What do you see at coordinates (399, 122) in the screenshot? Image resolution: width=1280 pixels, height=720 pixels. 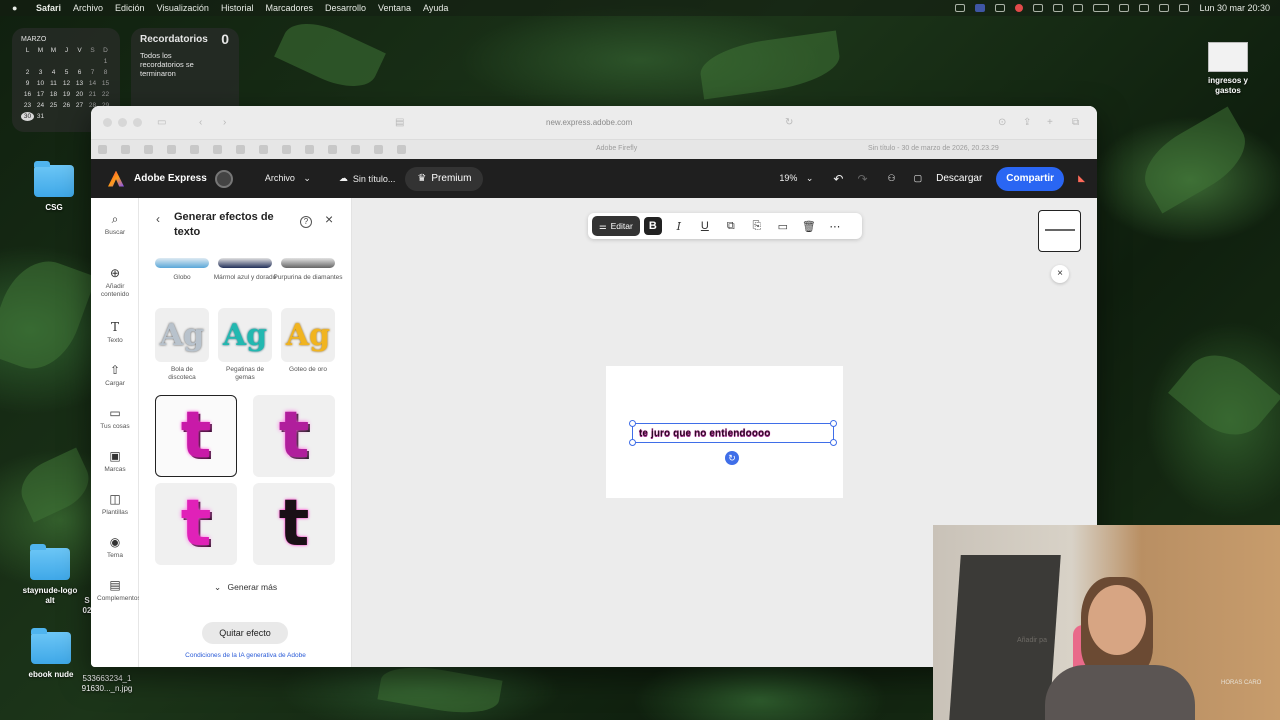 I see `page-settings-icon: ▤` at bounding box center [399, 122].